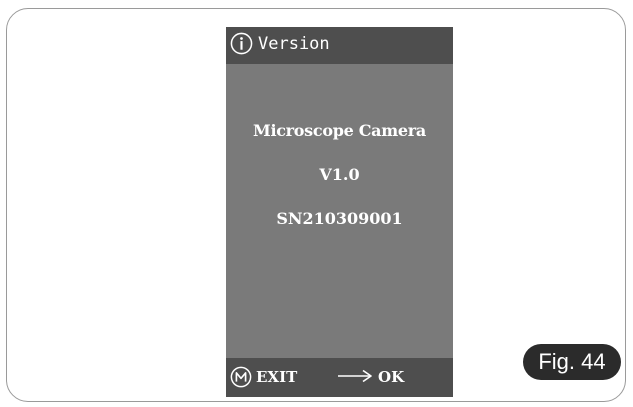  What do you see at coordinates (241, 377) in the screenshot?
I see `m-button-icon` at bounding box center [241, 377].